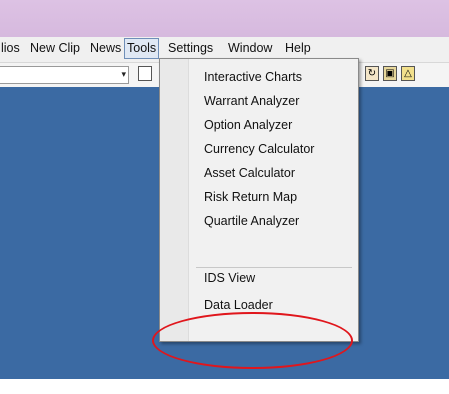  Describe the element at coordinates (224, 18) in the screenshot. I see `window-titlebar` at that location.